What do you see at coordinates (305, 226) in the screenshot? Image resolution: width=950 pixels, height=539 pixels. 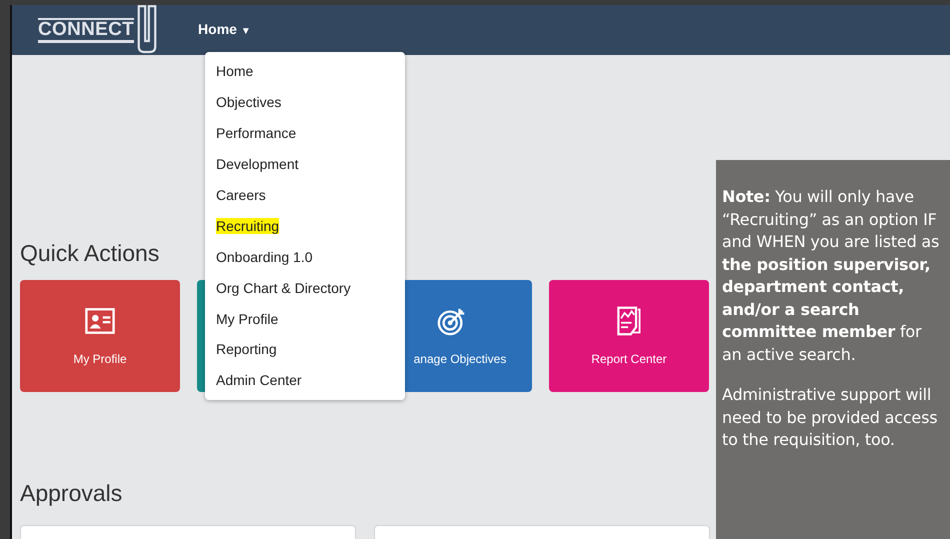 I see `menu-item: Recruiting` at bounding box center [305, 226].